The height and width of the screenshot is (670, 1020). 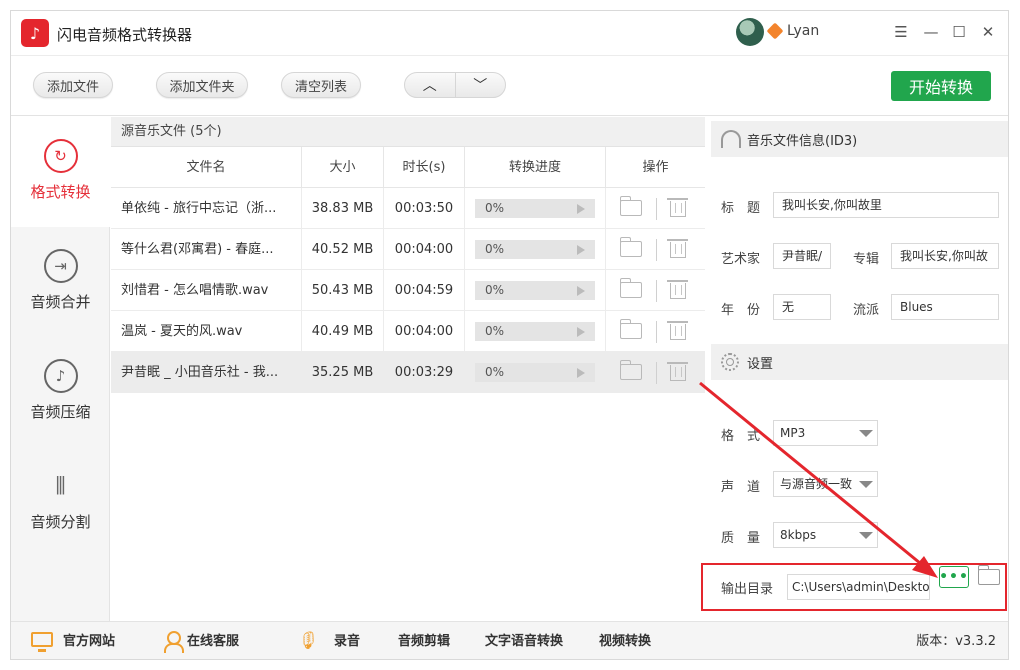 What do you see at coordinates (408, 372) in the screenshot?
I see `table-row: 尹昔眠 _ 小田音乐社 - 我... 35.25 MB 00:03:29 0%` at bounding box center [408, 372].